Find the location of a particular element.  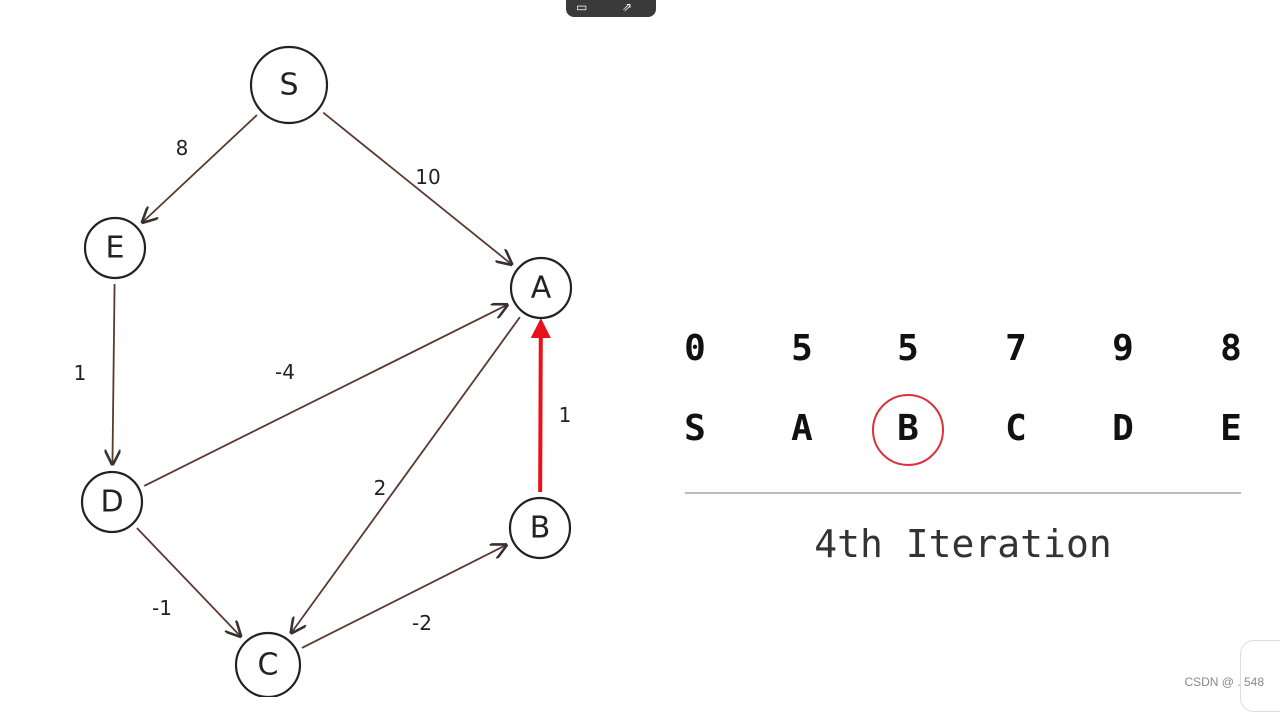

edge-a-c: 2 is located at coordinates (406, 474).